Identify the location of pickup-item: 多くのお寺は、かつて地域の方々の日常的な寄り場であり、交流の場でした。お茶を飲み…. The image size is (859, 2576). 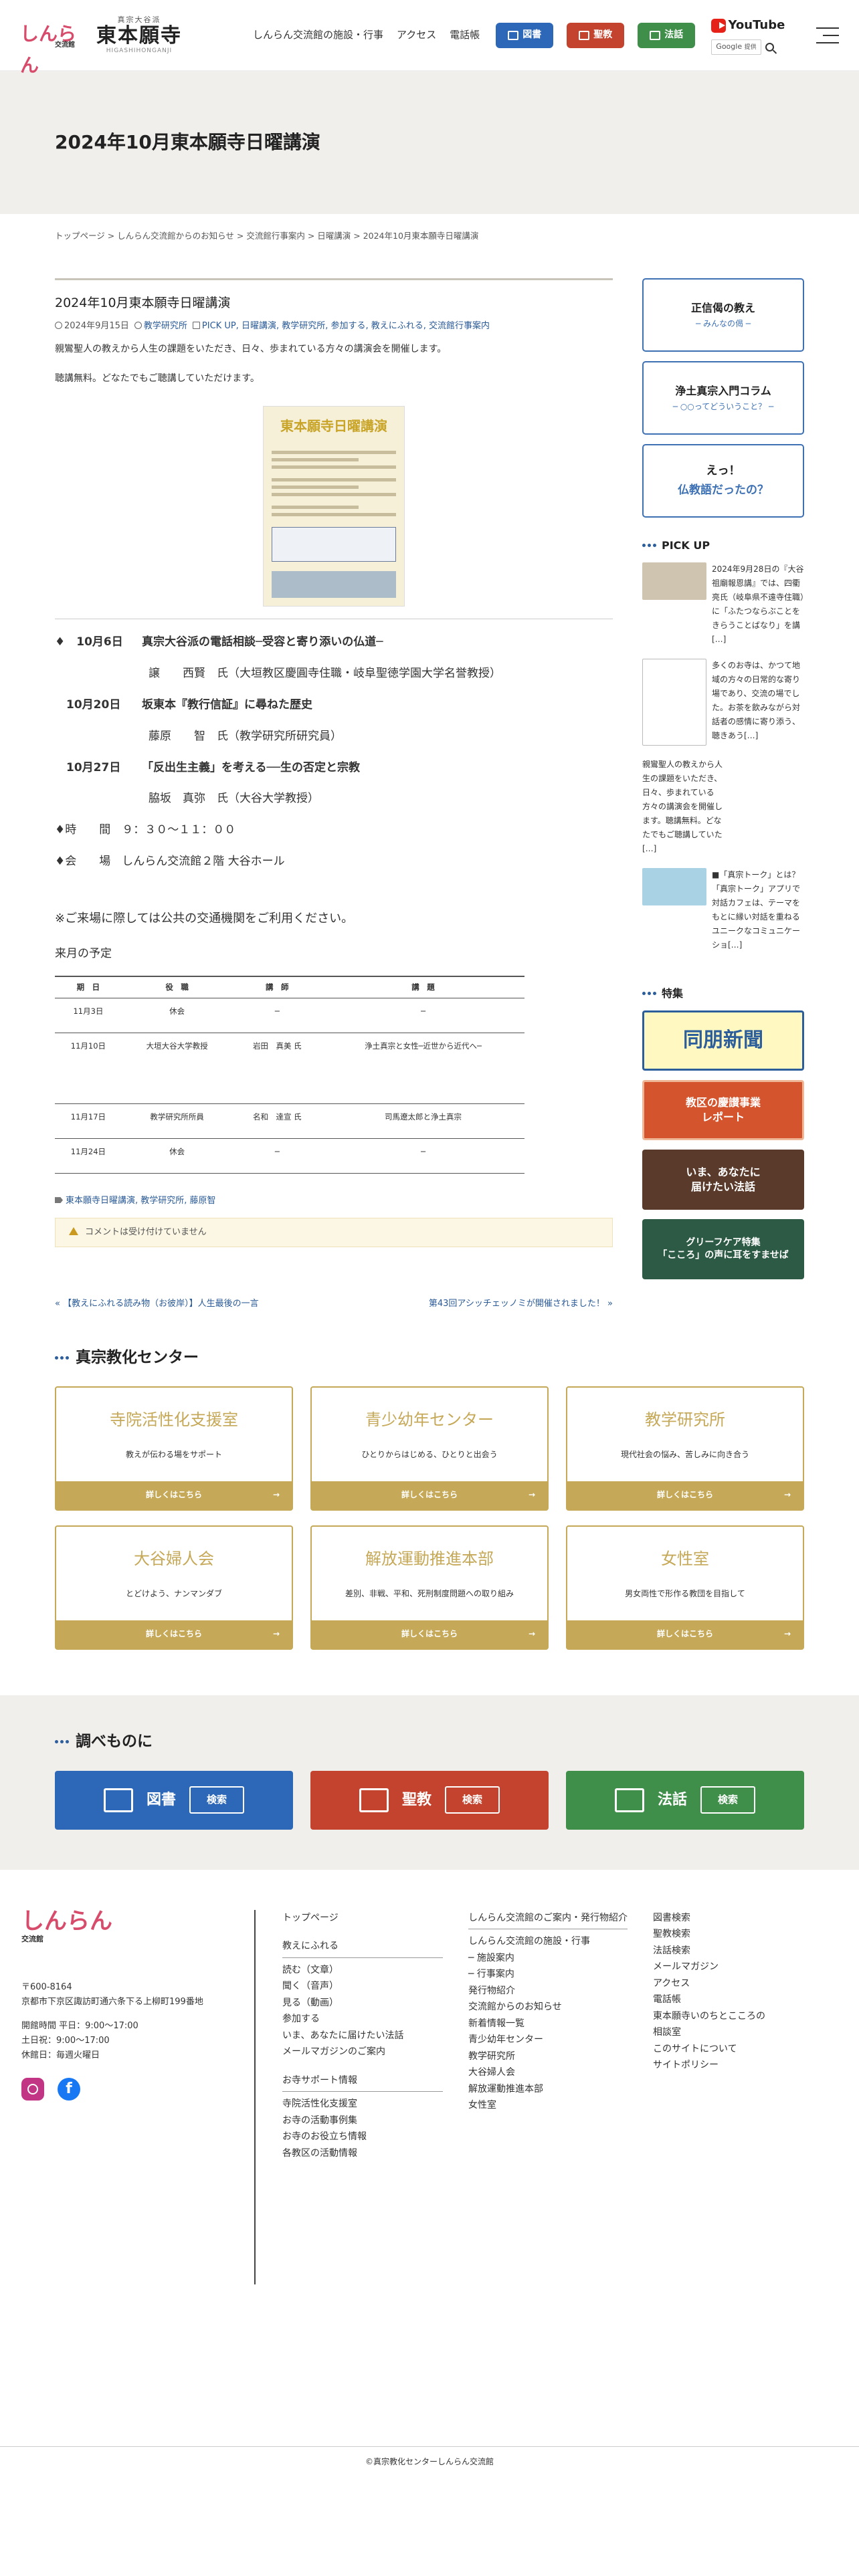
(723, 703).